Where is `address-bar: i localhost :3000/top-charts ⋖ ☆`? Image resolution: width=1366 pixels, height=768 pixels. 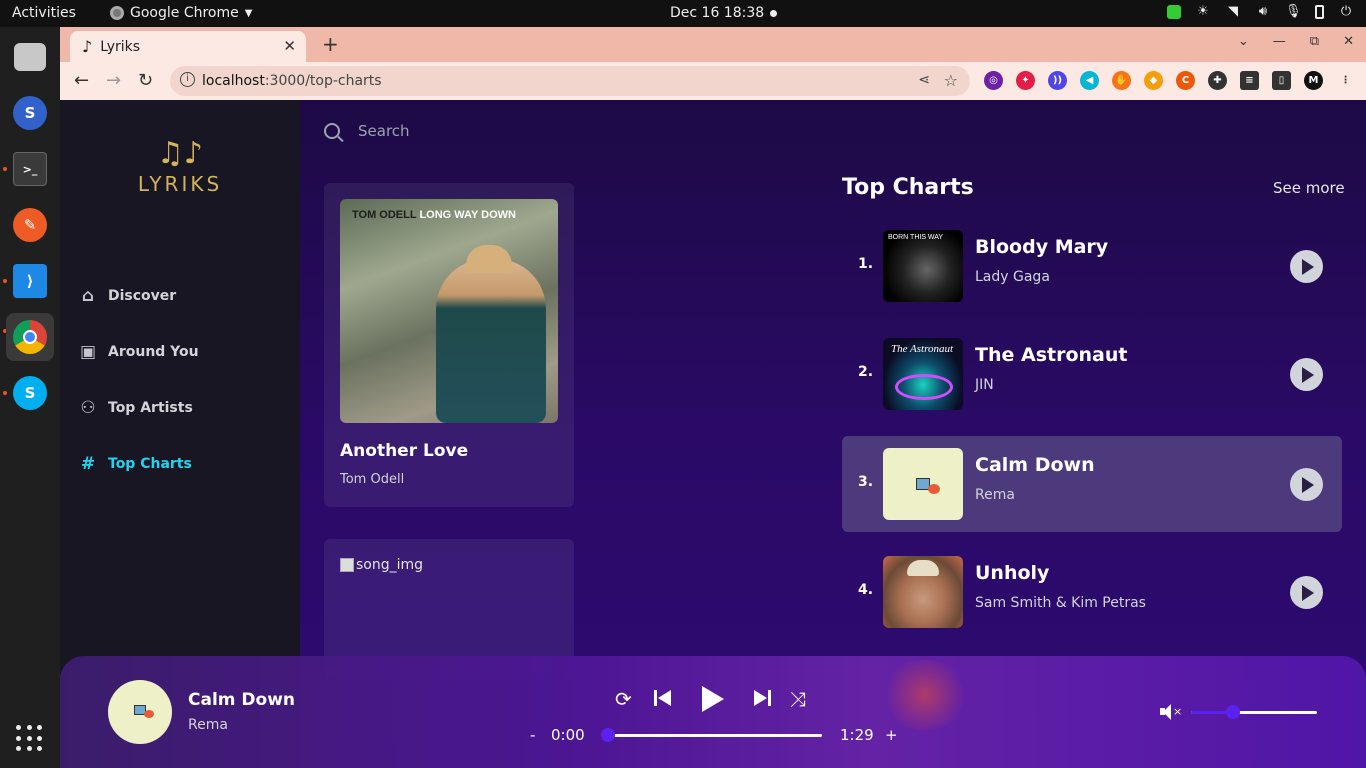 address-bar: i localhost :3000/top-charts ⋖ ☆ is located at coordinates (570, 81).